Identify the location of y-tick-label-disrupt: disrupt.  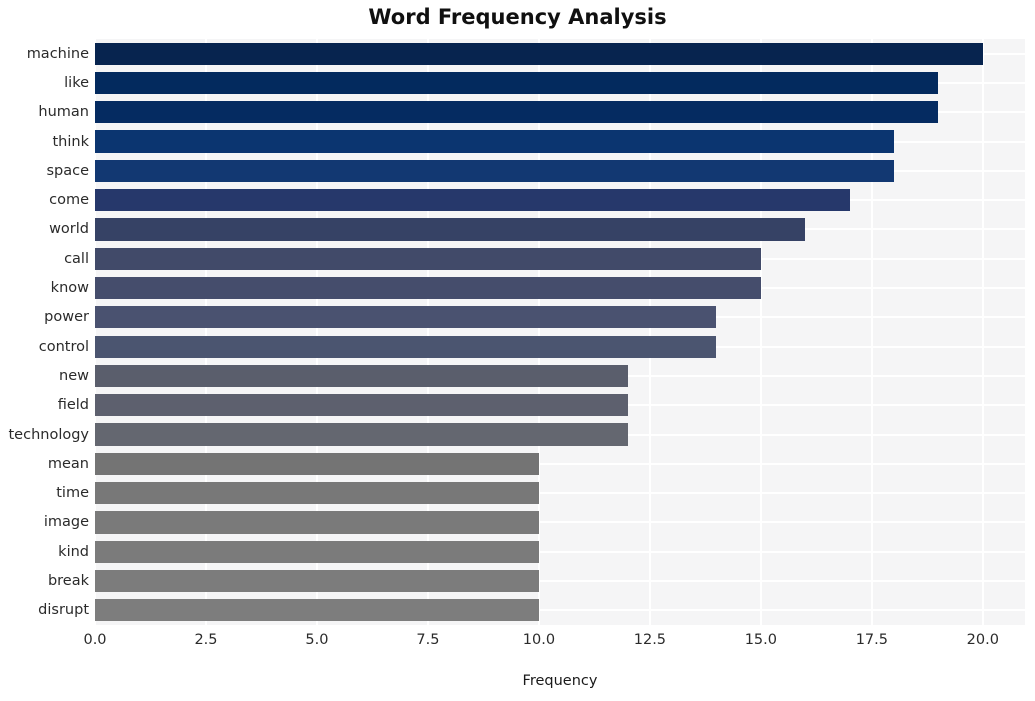
(63, 610).